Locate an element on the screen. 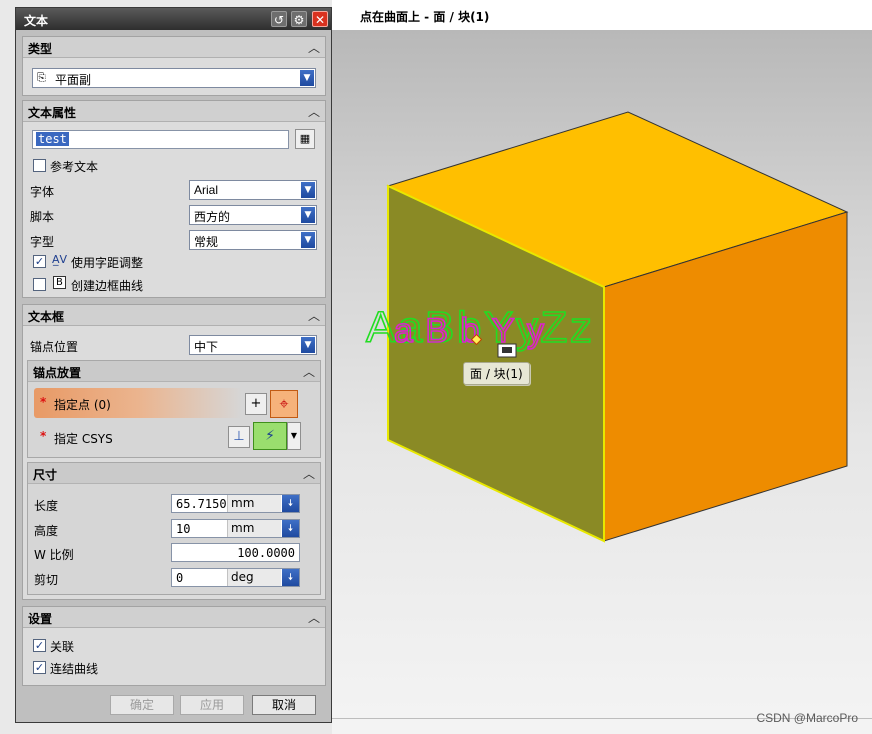  apply-button: 应用 is located at coordinates (212, 705).